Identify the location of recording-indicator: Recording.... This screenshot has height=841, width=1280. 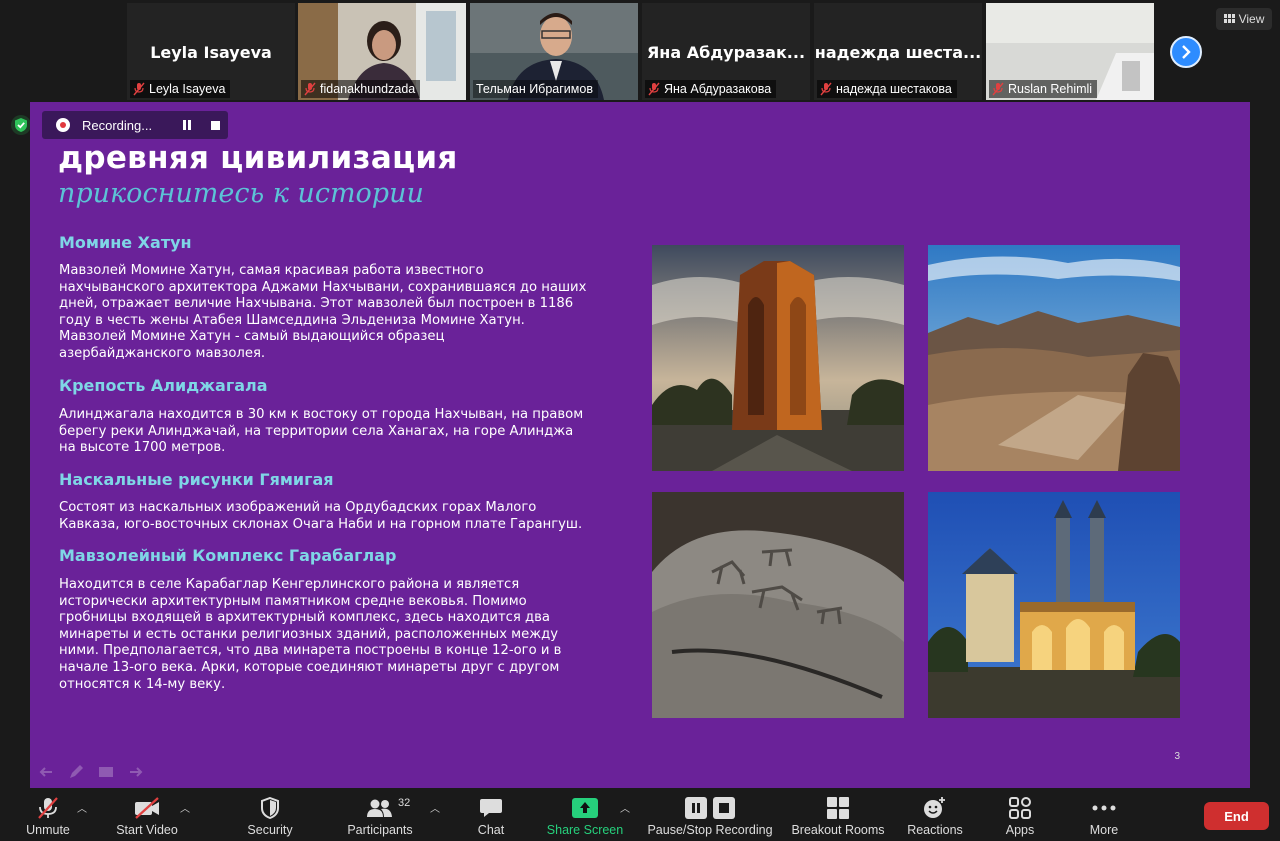
(135, 125).